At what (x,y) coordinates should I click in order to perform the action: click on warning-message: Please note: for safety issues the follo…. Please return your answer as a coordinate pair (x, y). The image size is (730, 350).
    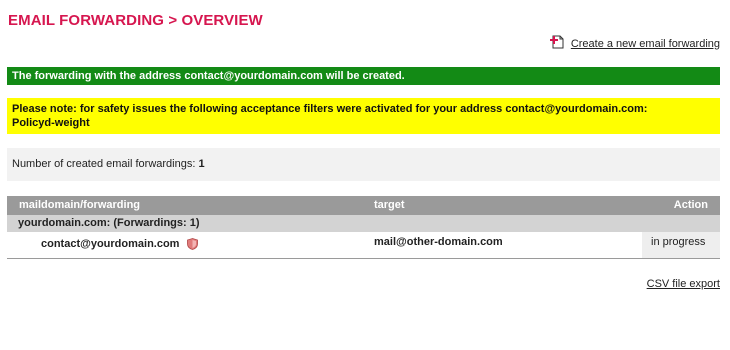
    Looking at the image, I should click on (363, 116).